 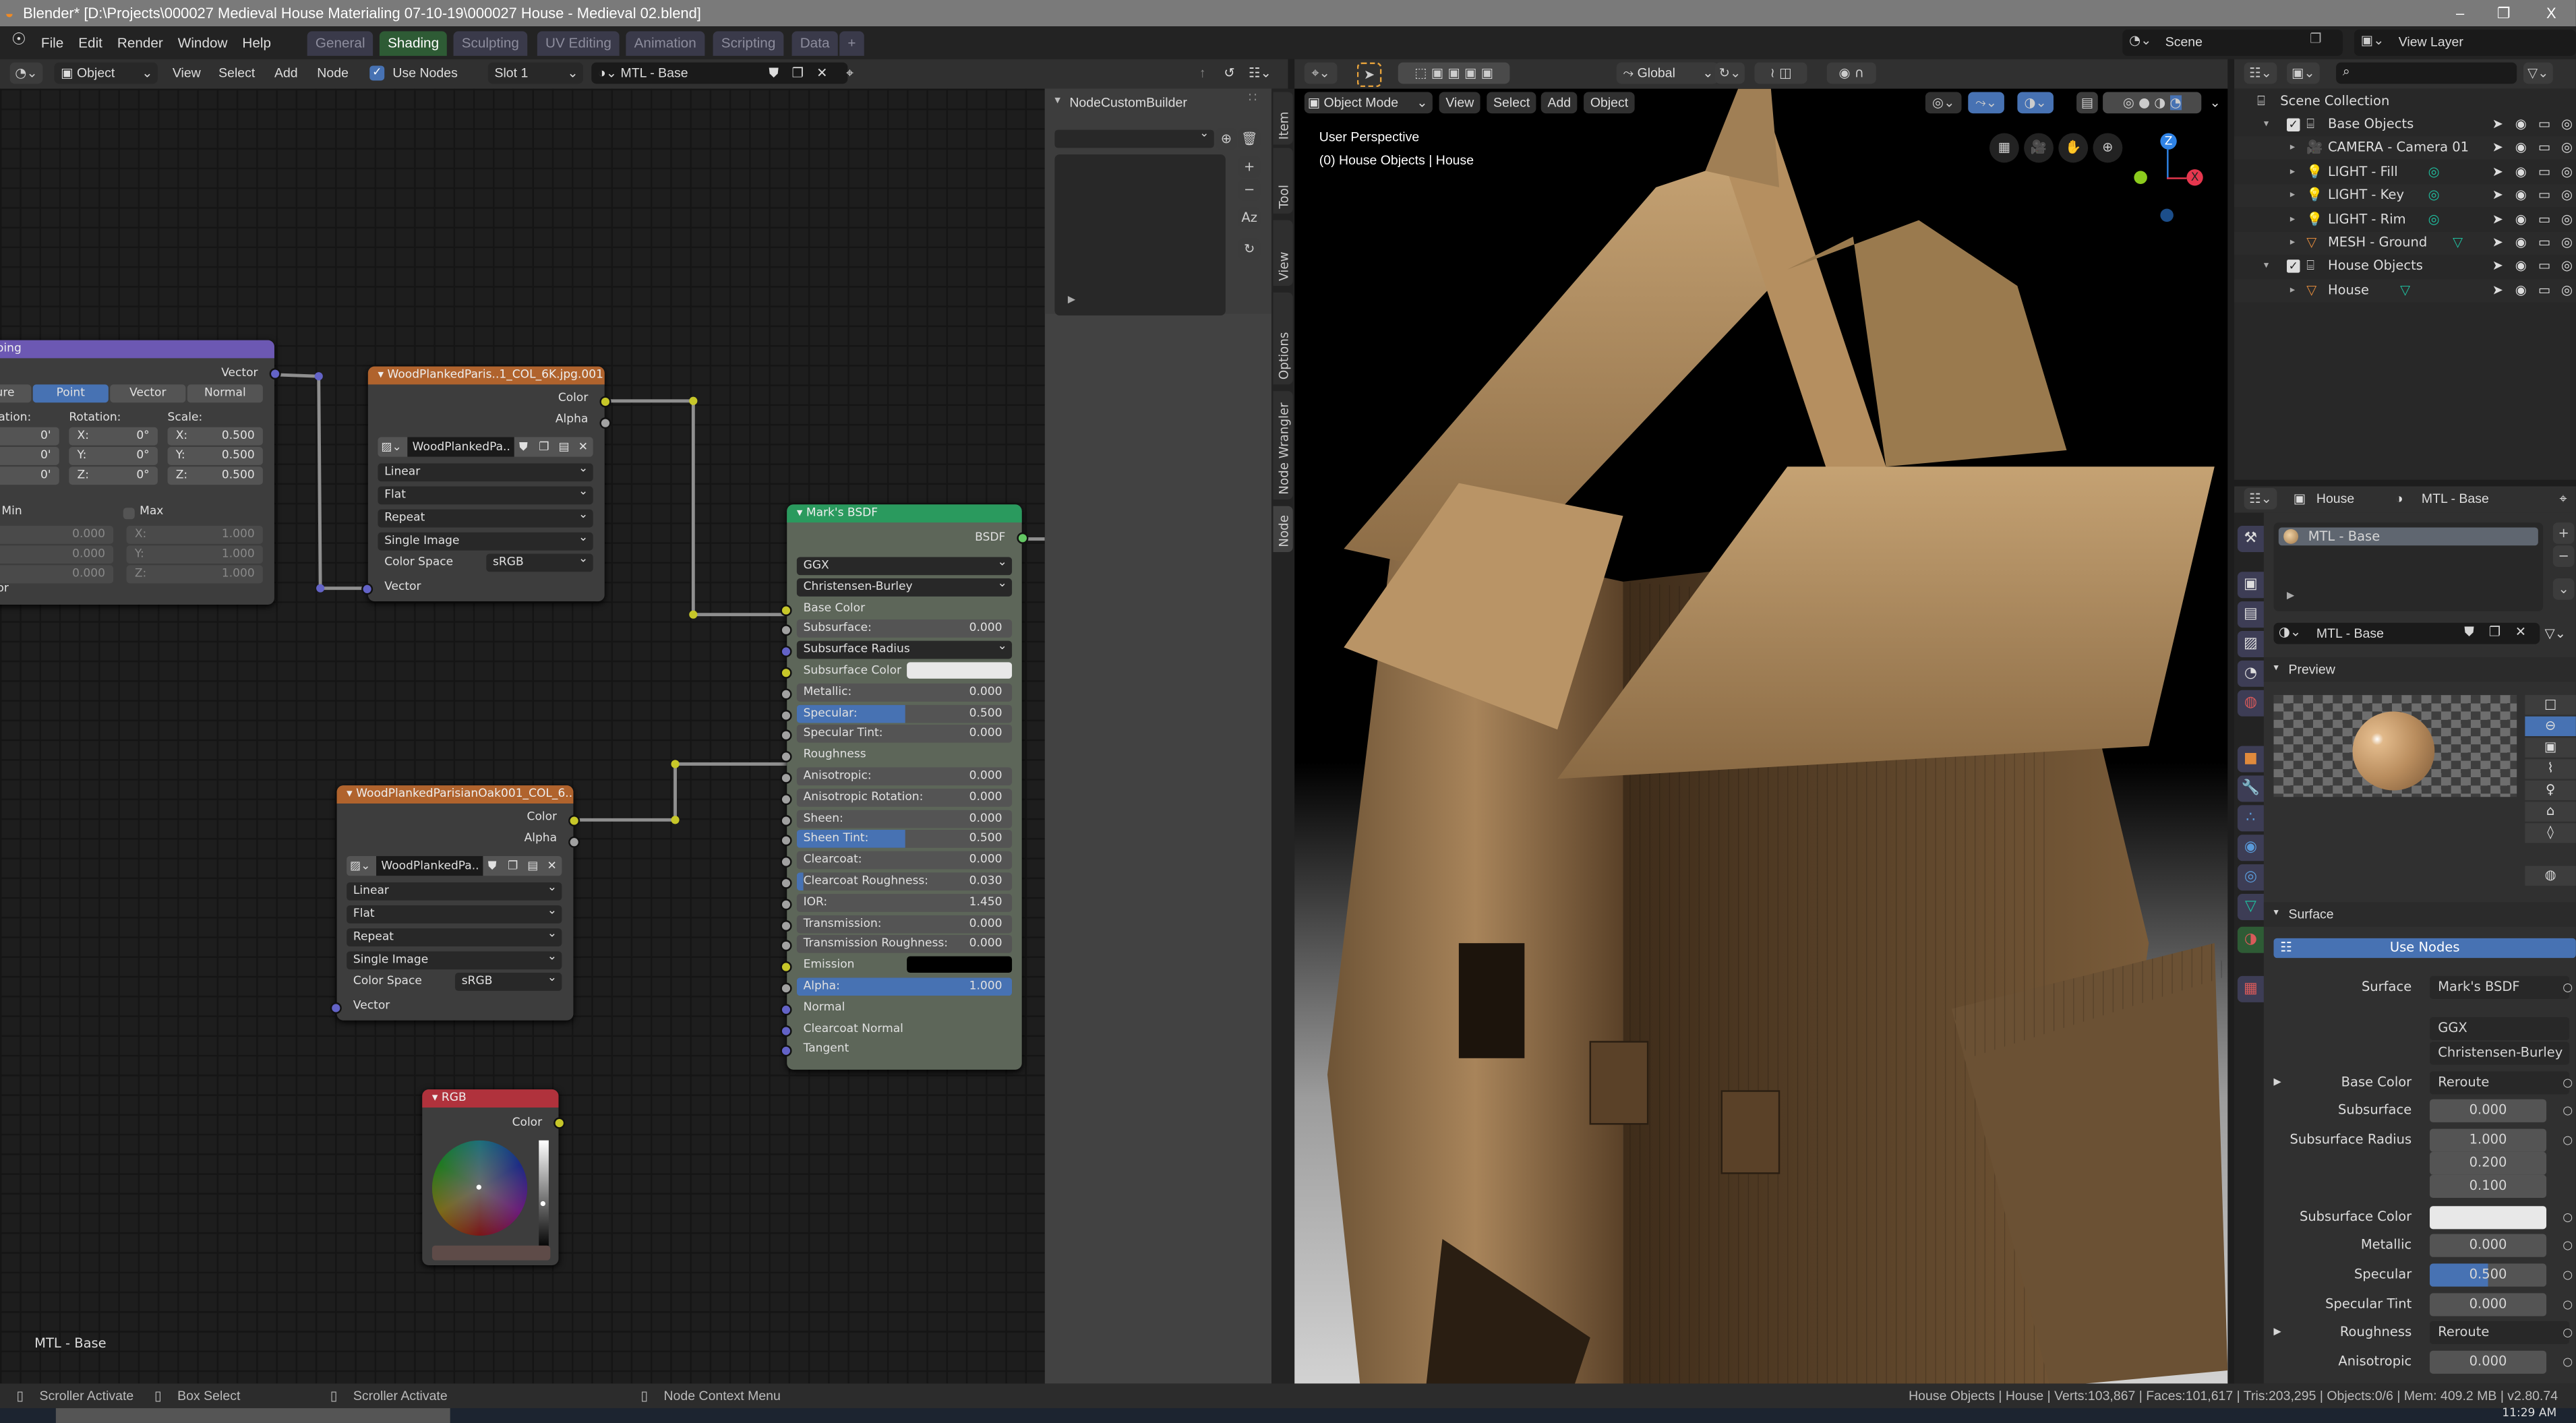 I want to click on physics-icon: ◉, so click(x=2250, y=848).